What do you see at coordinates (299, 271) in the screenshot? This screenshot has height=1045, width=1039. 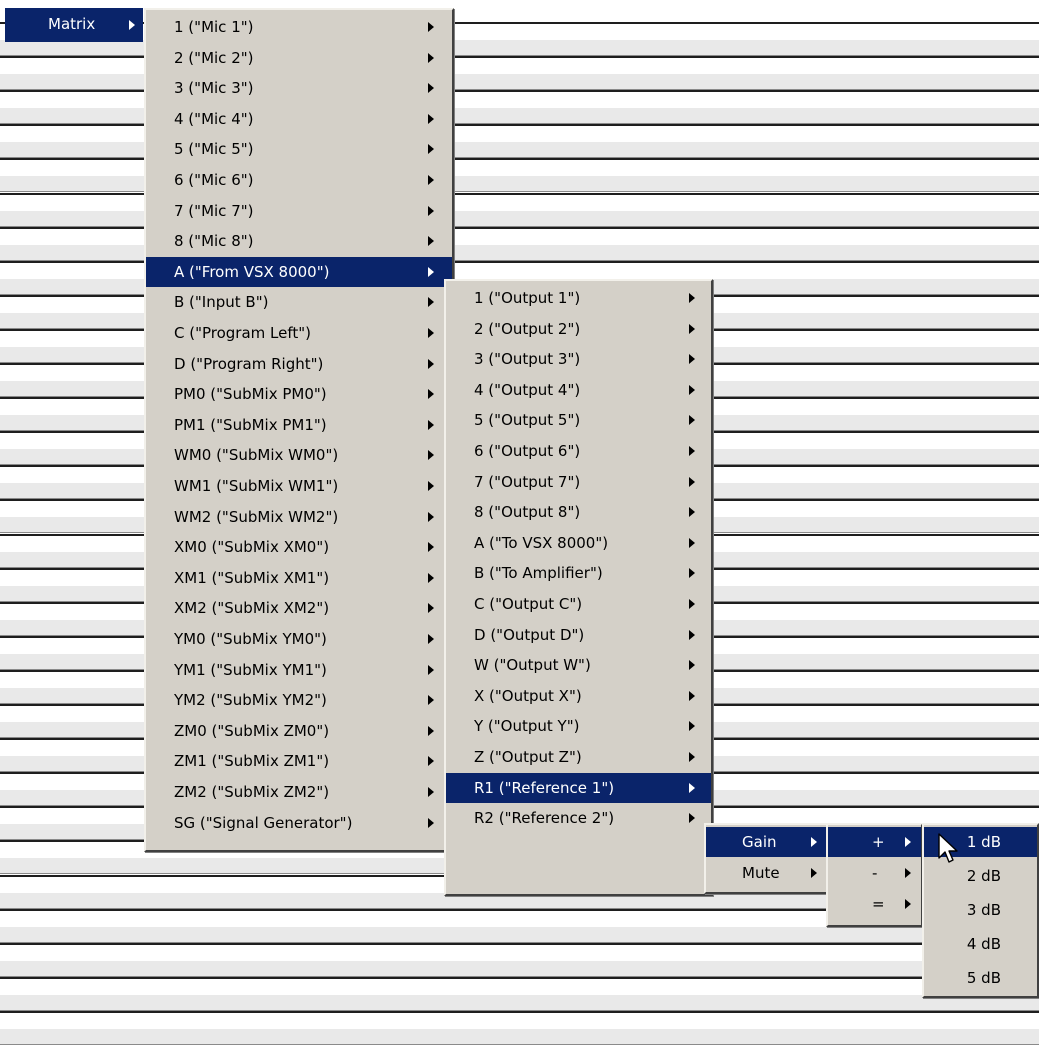 I see `menu-item: A ("From VSX 8000")` at bounding box center [299, 271].